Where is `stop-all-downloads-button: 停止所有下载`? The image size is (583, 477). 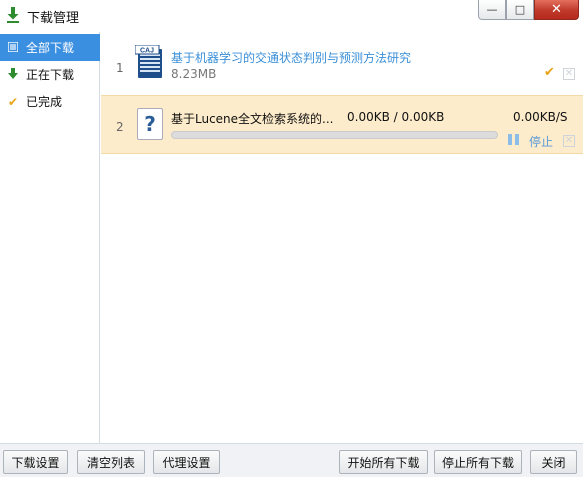
stop-all-downloads-button: 停止所有下载 is located at coordinates (478, 462).